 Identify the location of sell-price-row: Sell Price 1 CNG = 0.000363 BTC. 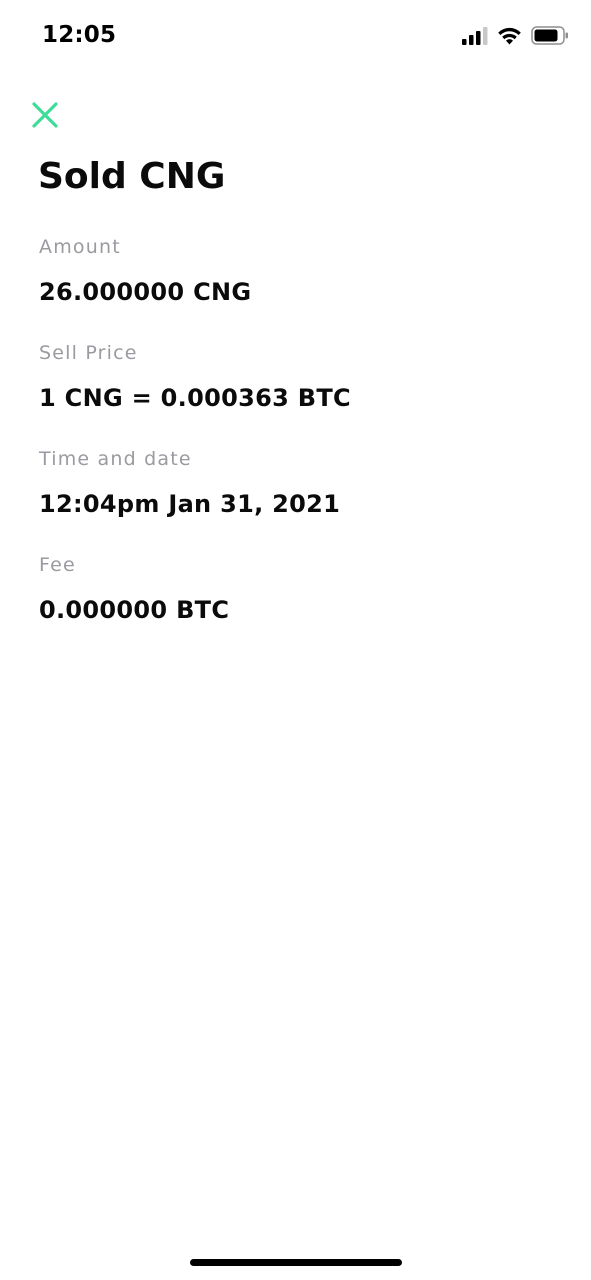
(299, 395).